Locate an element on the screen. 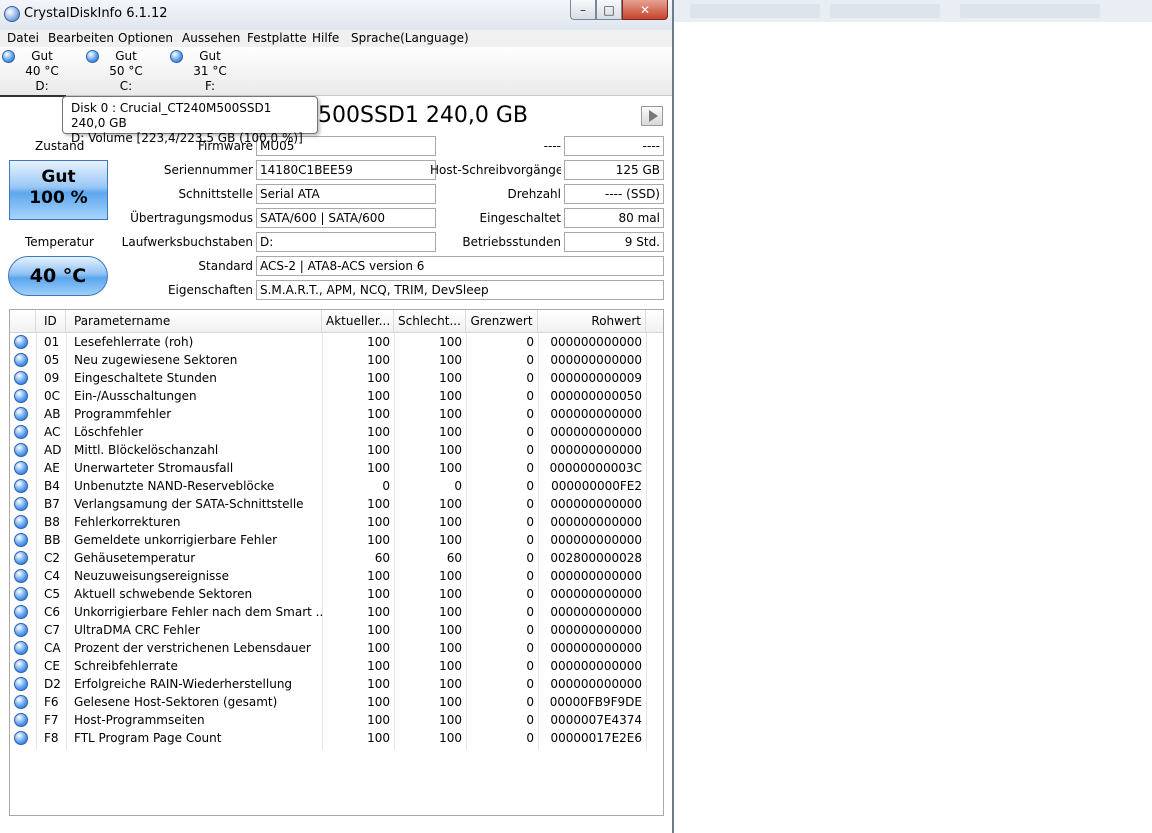 This screenshot has height=833, width=1152. cell-name: FTL Program Page Count is located at coordinates (148, 738).